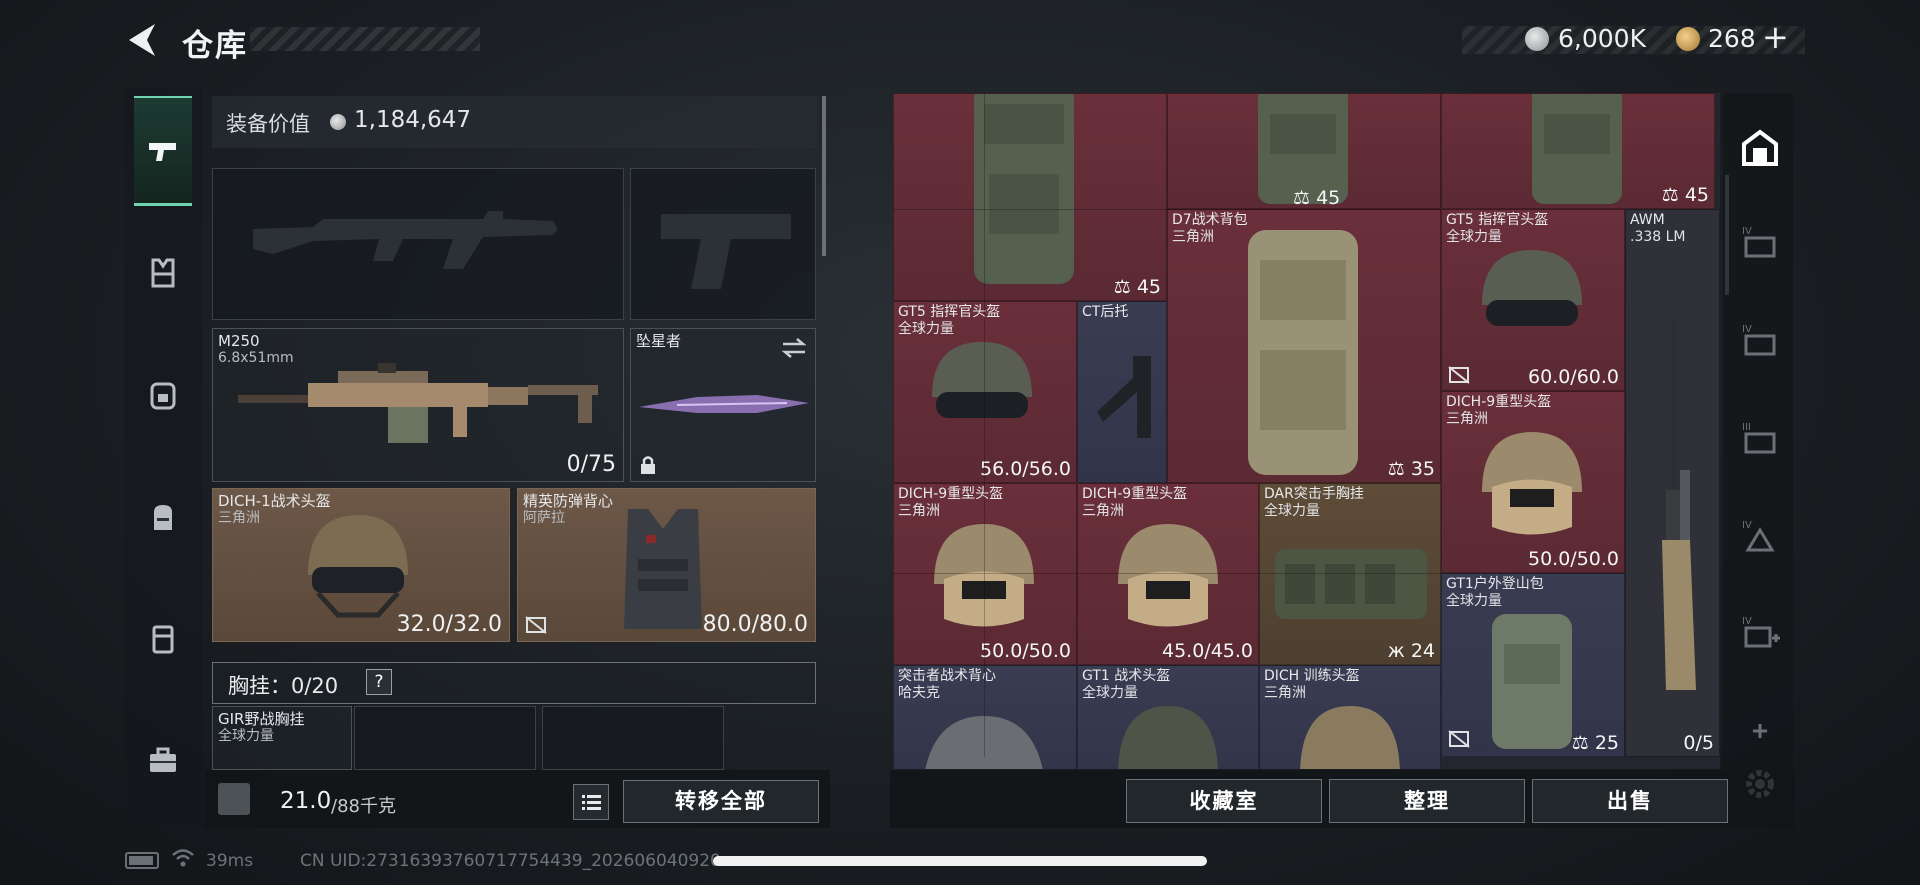 This screenshot has width=1920, height=885. I want to click on no-repair-icon, so click(536, 625).